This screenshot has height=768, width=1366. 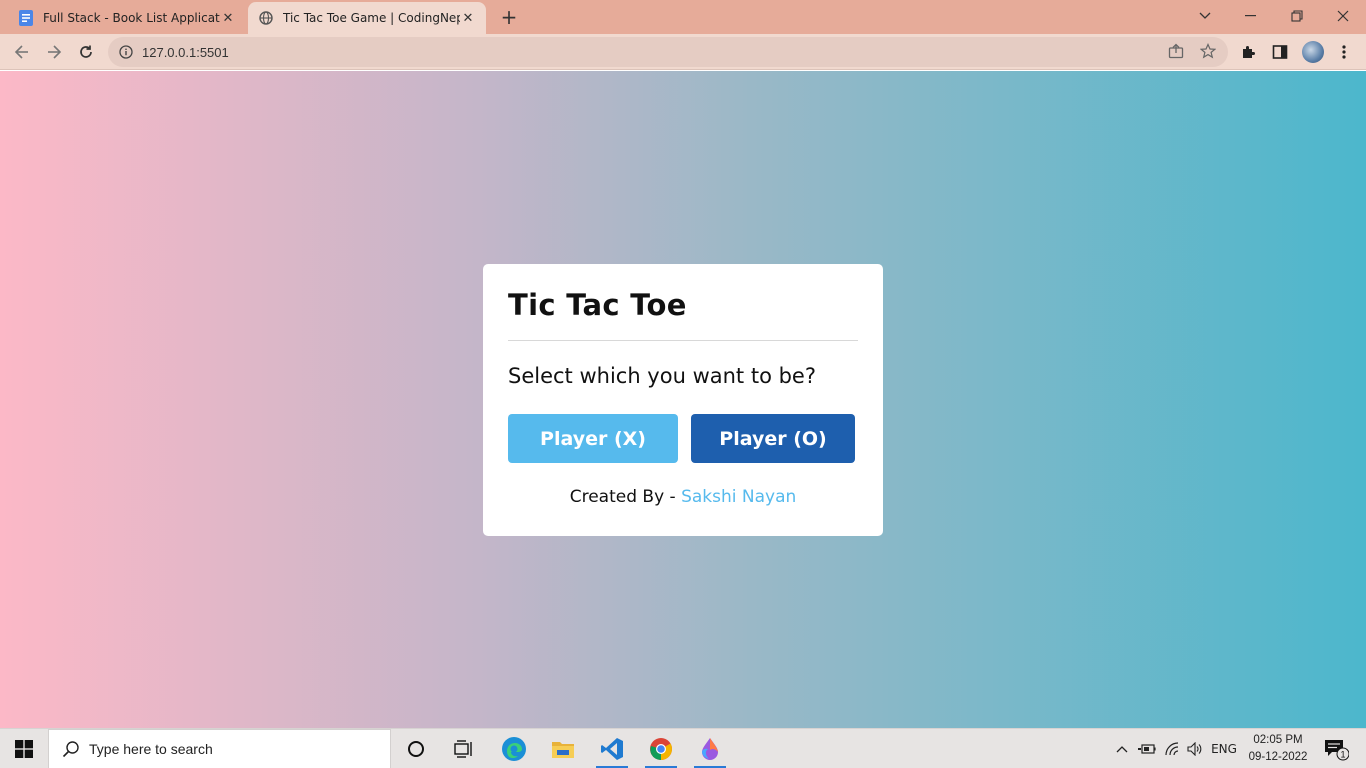 What do you see at coordinates (185, 52) in the screenshot?
I see `url-text: 127.0.0.1:5501` at bounding box center [185, 52].